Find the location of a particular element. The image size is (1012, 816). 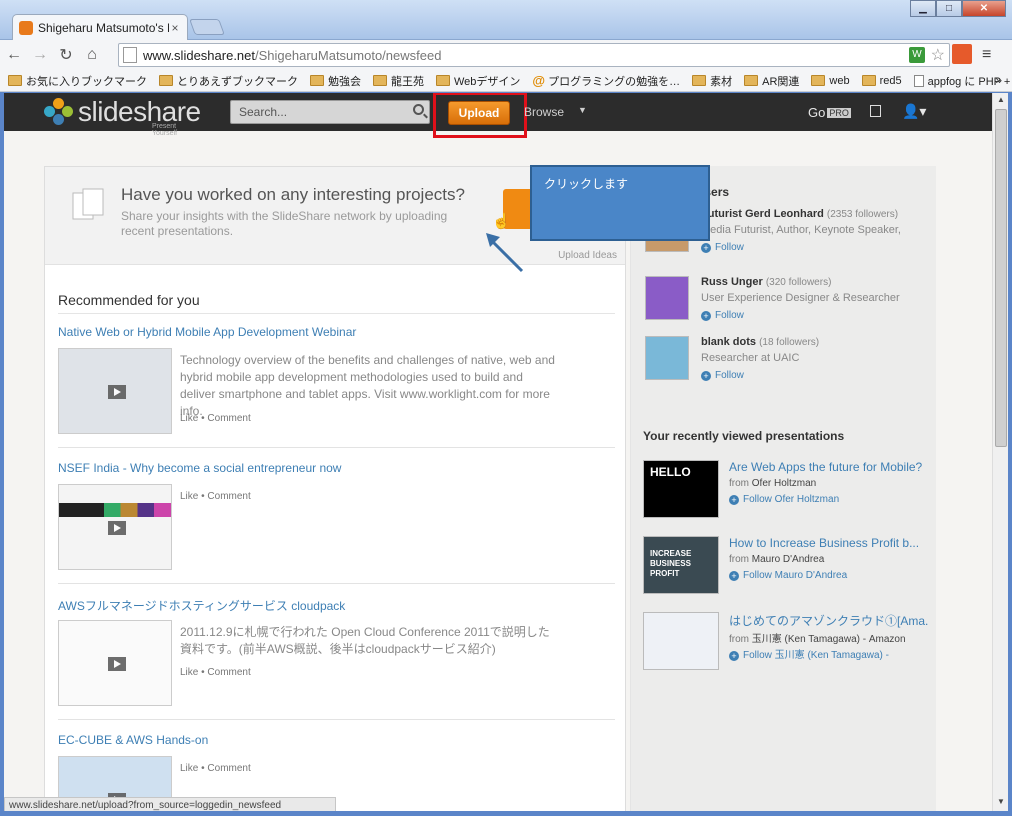

follow-author-link: + Follow Ofer Holtzman is located at coordinates (784, 499).